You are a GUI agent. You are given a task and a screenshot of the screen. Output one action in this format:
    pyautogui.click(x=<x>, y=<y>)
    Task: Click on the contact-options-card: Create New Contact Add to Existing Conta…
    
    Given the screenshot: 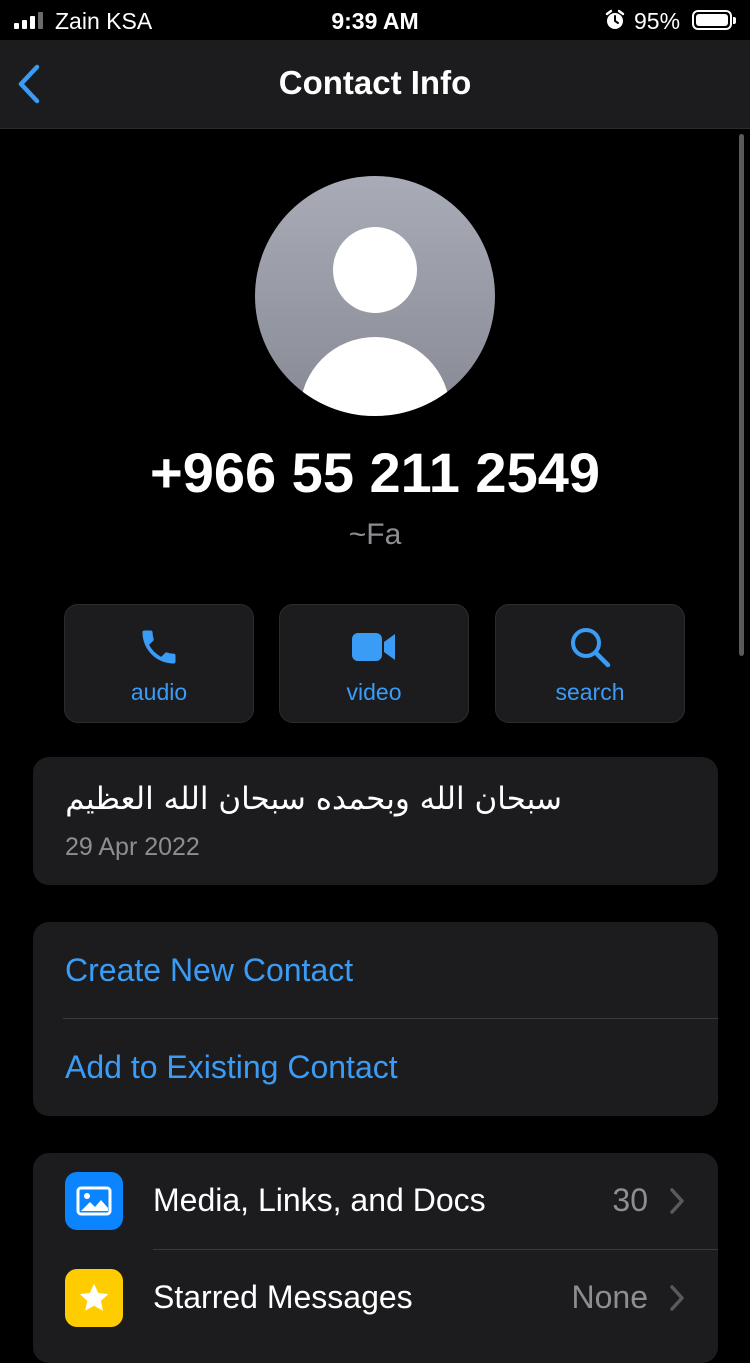 What is the action you would take?
    pyautogui.click(x=375, y=1019)
    